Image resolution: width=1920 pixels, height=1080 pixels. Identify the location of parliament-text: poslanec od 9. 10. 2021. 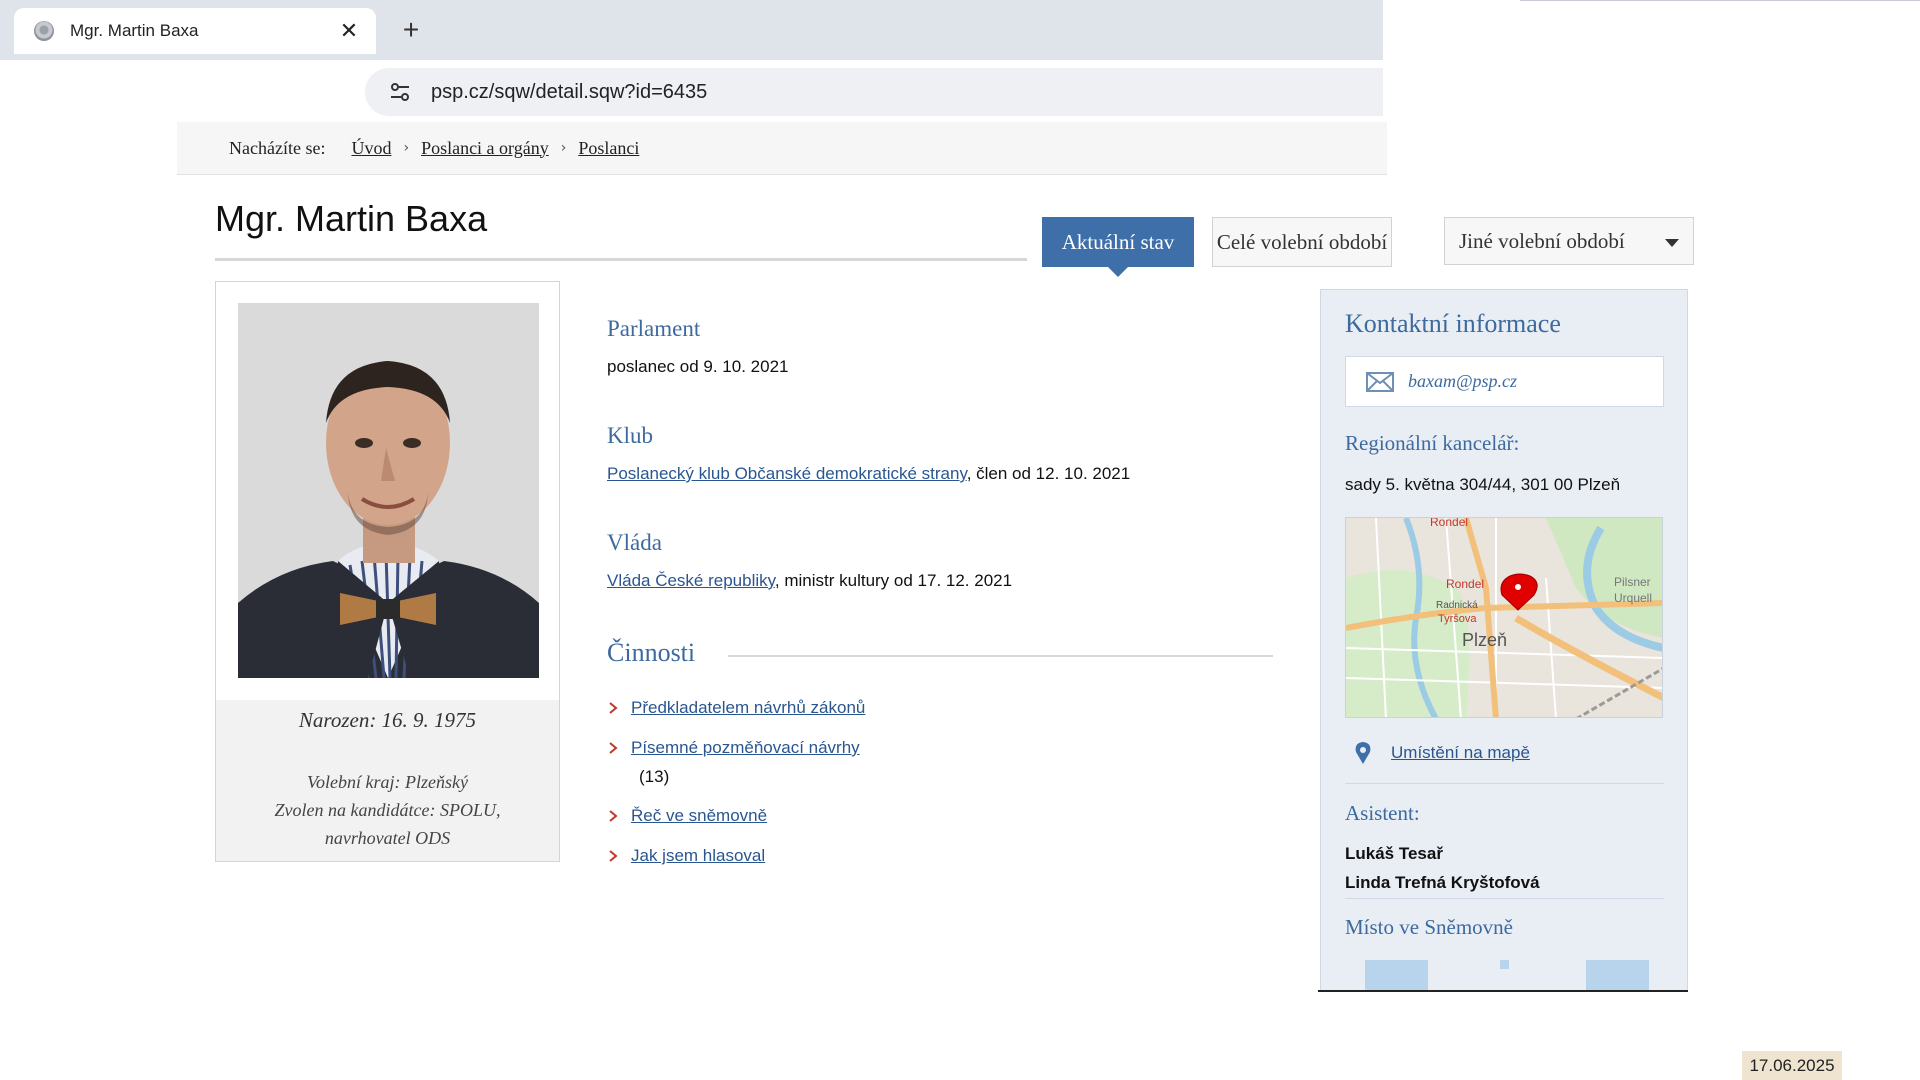
(698, 366).